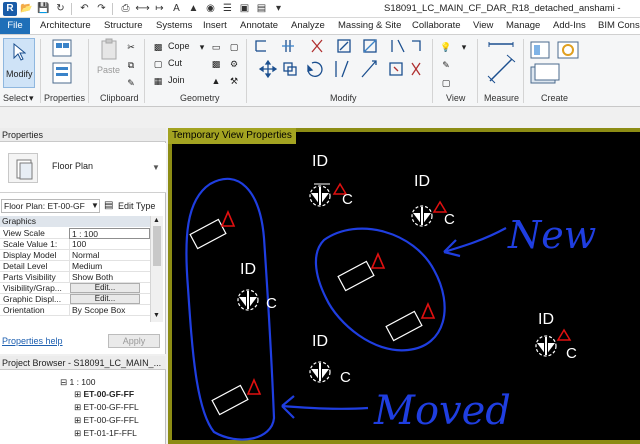  Describe the element at coordinates (156, 220) in the screenshot. I see `scroll-up-icon: ▲` at that location.